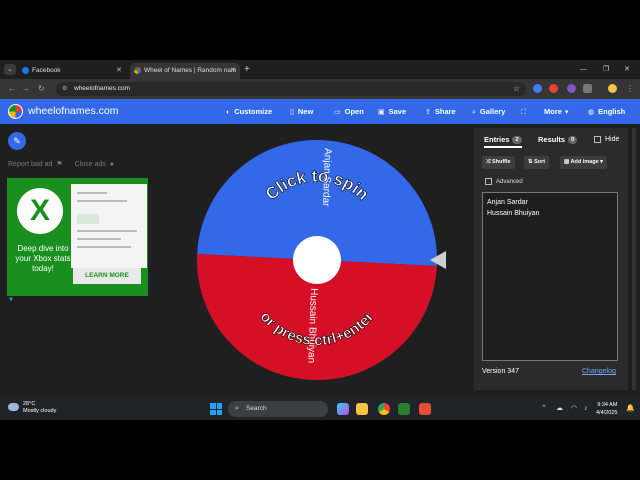 This screenshot has height=480, width=640. I want to click on chrome-icon, so click(384, 409).